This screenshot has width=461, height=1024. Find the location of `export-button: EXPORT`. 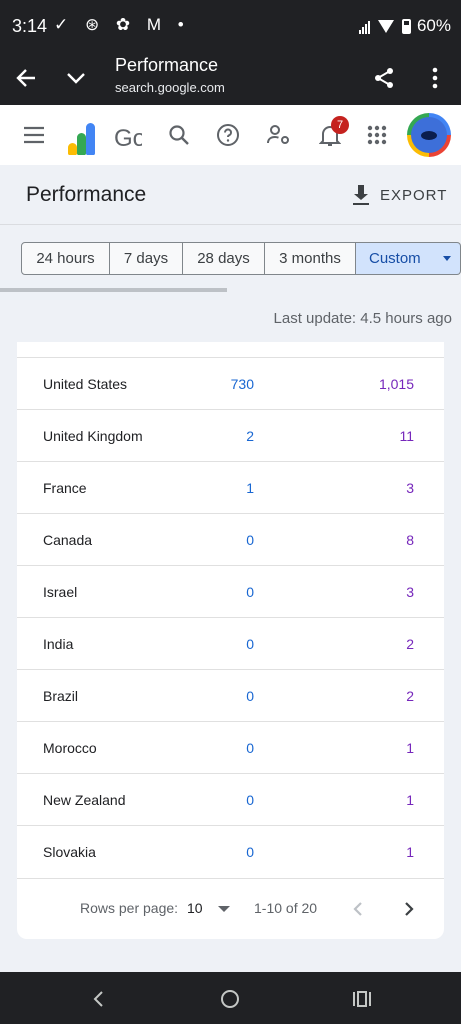

export-button: EXPORT is located at coordinates (399, 195).